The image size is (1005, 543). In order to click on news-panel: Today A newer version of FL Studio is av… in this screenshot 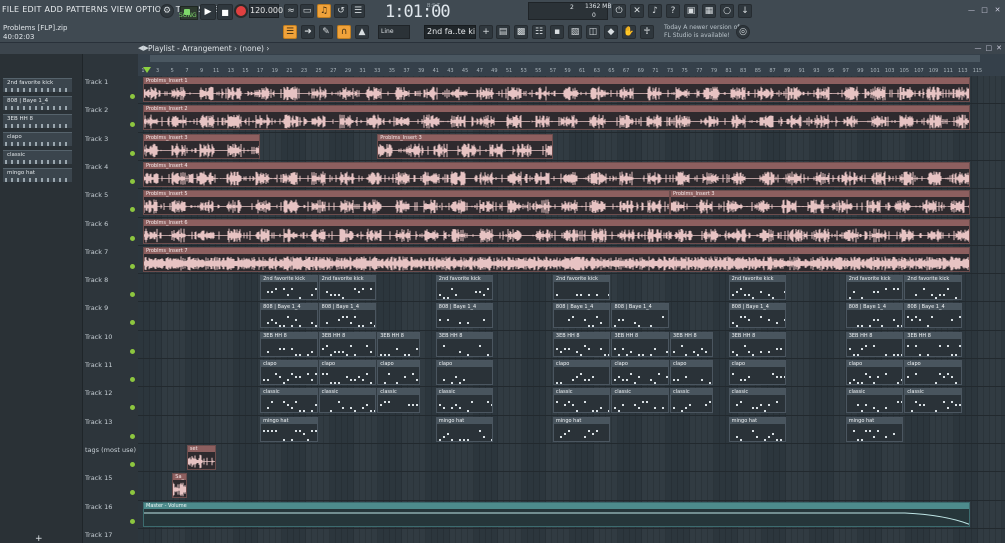, I will do `click(701, 32)`.